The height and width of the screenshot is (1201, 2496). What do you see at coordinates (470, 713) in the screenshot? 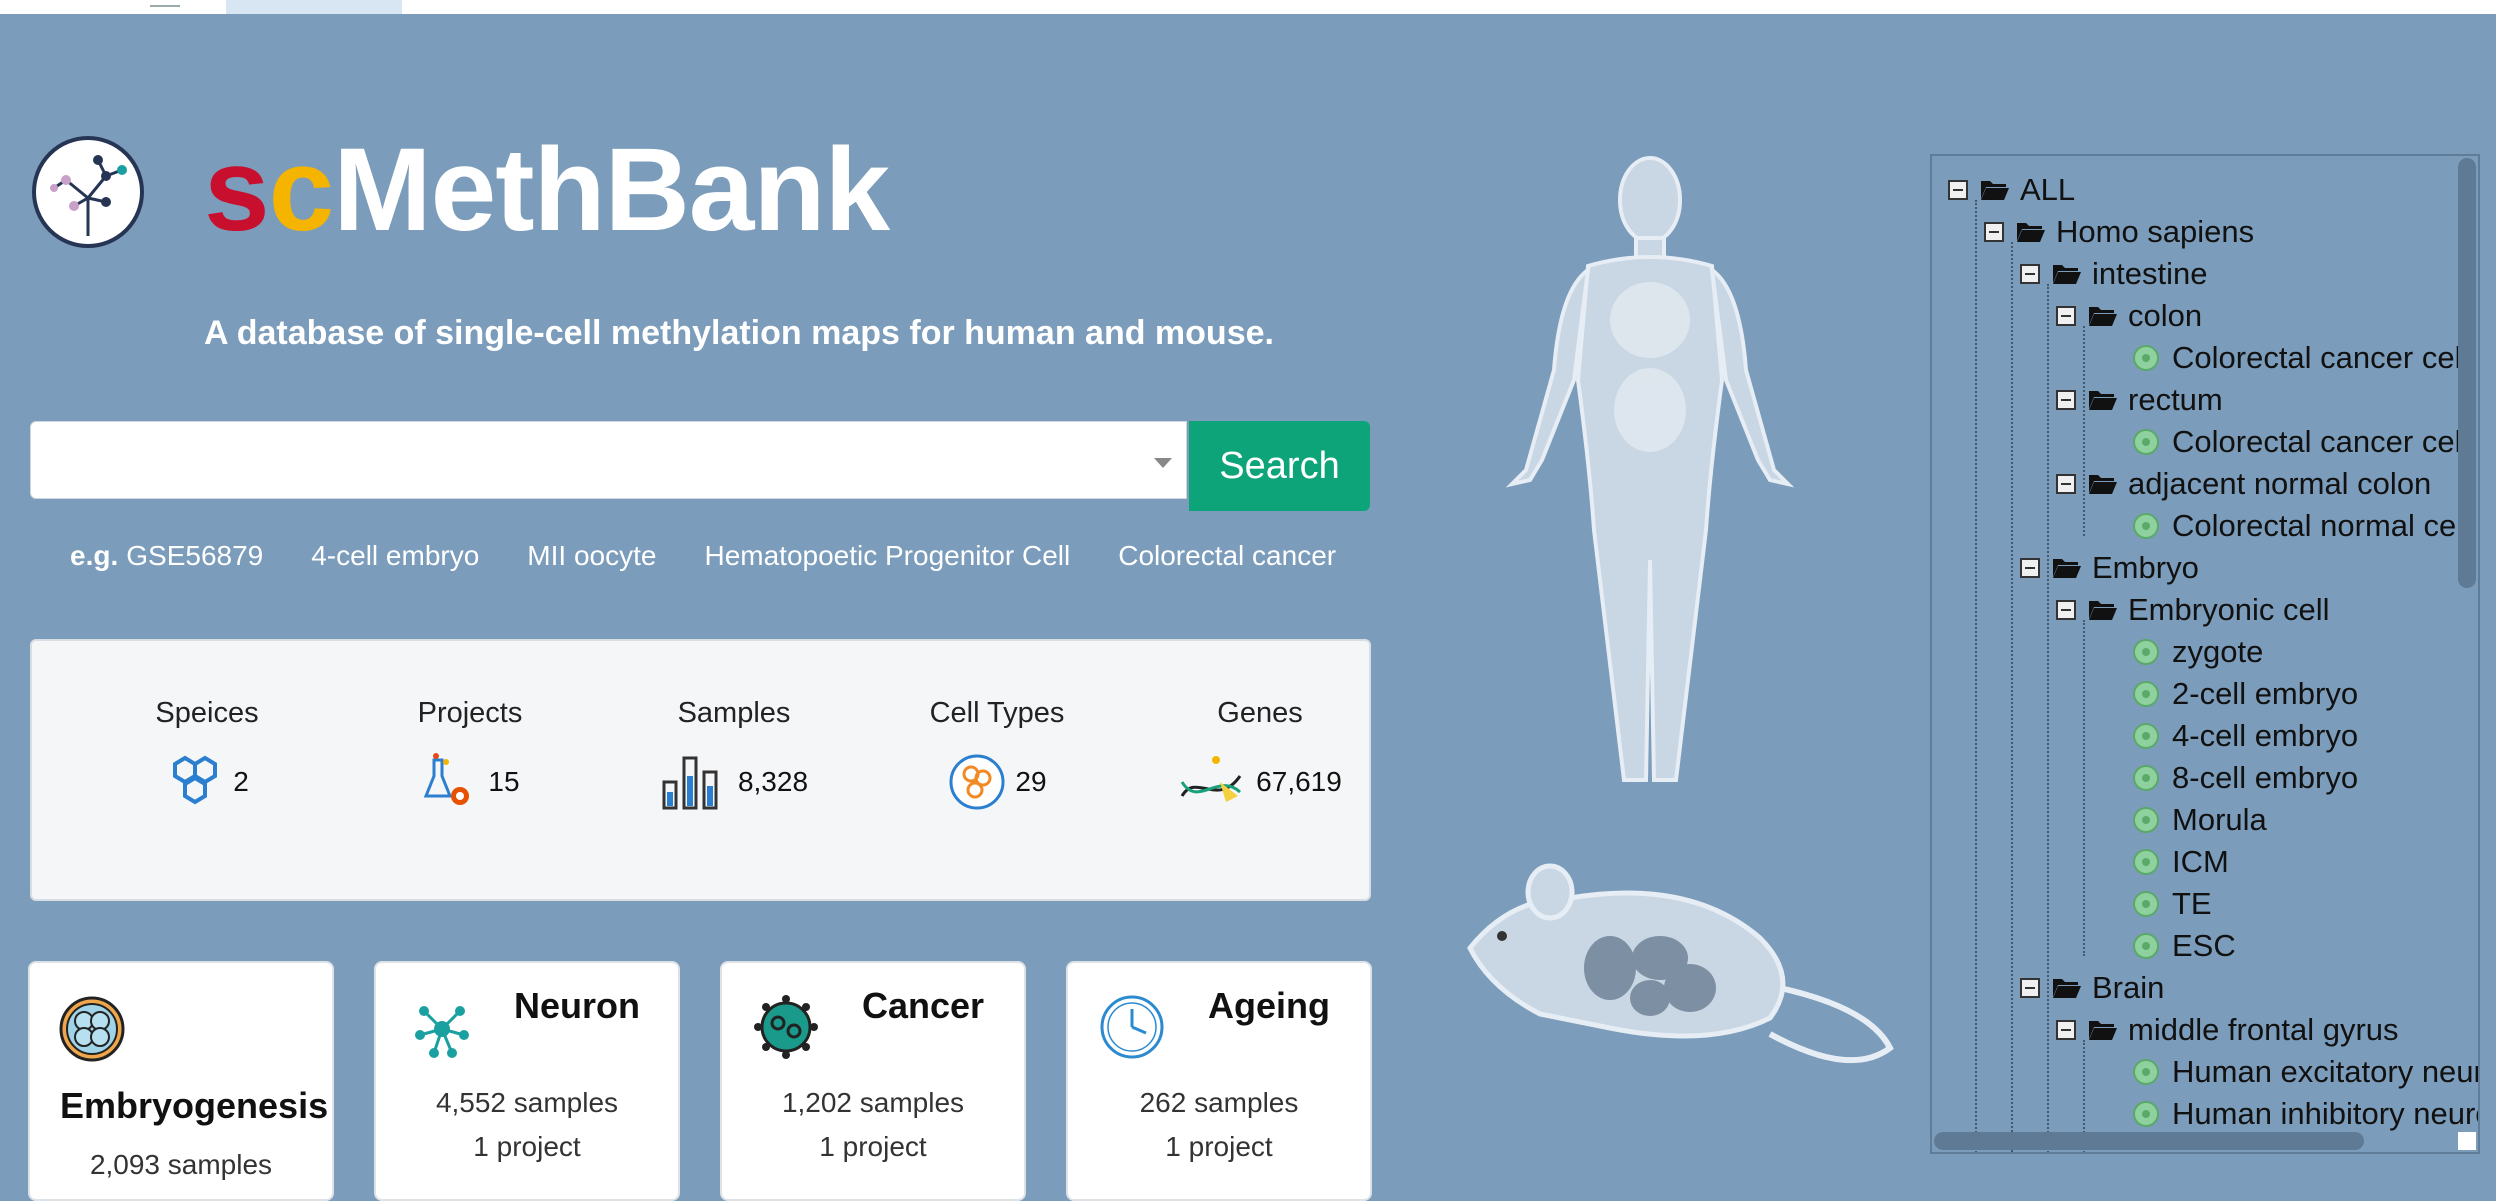
I see `stat-label: Projects` at bounding box center [470, 713].